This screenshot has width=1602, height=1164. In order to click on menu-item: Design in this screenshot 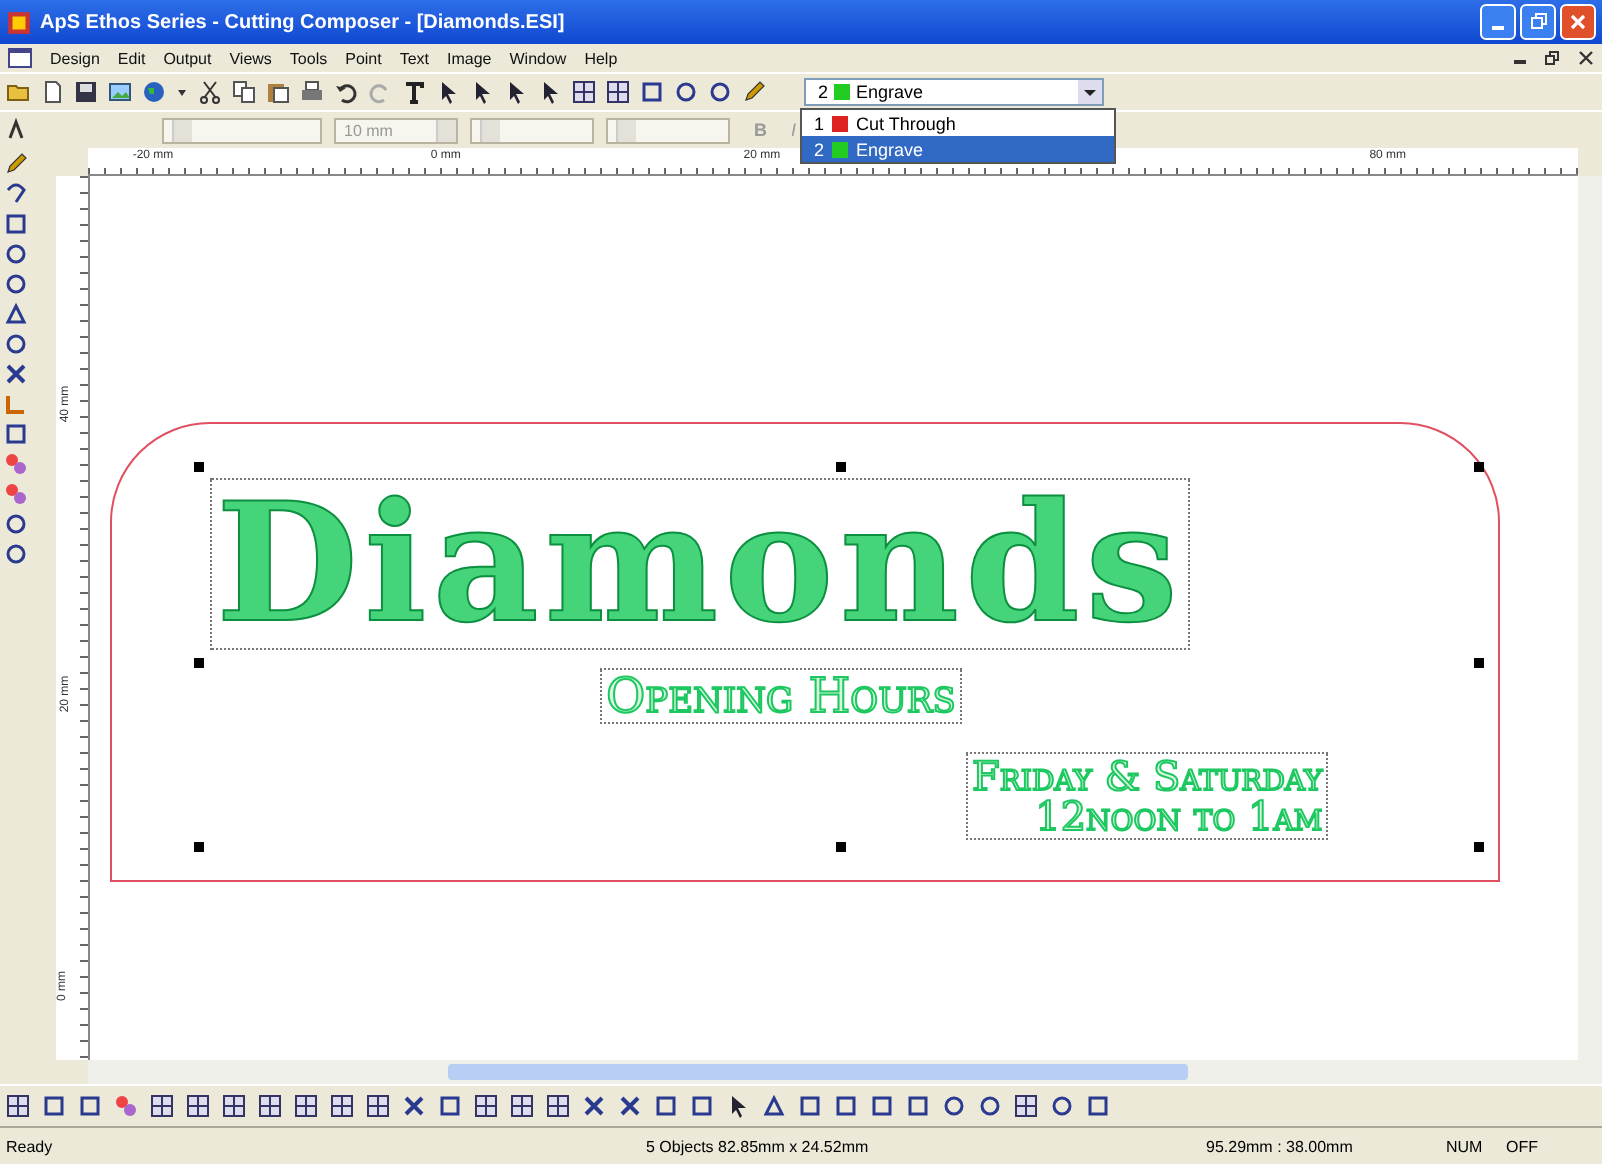, I will do `click(75, 58)`.